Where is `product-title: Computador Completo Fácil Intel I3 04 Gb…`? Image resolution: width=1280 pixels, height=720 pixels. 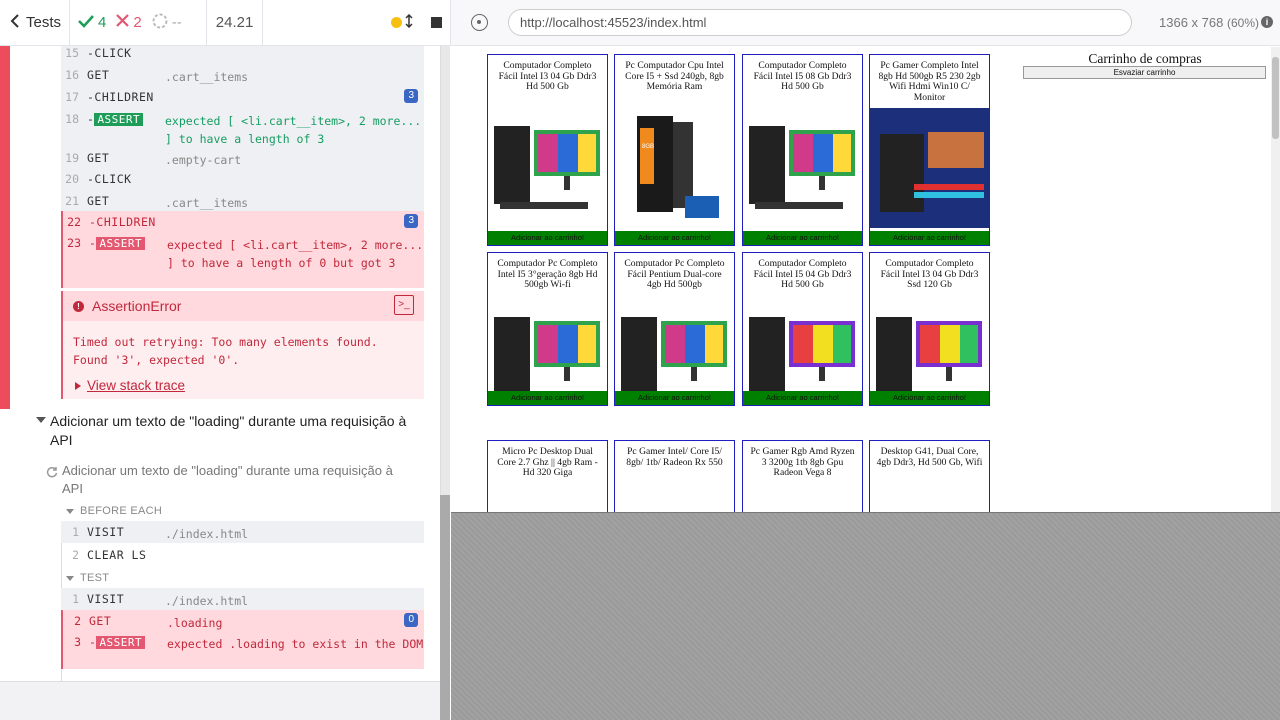
product-title: Computador Completo Fácil Intel I3 04 Gb… is located at coordinates (929, 274).